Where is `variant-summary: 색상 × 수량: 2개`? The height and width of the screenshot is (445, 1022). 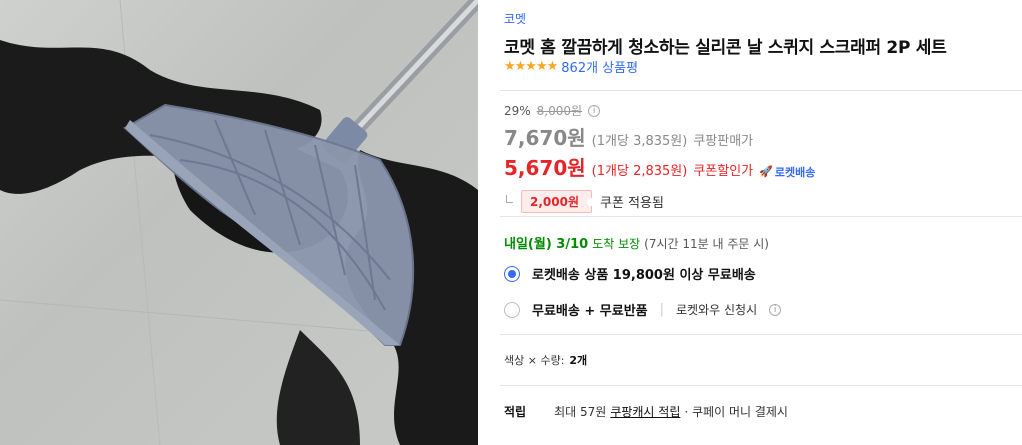 variant-summary: 색상 × 수량: 2개 is located at coordinates (545, 360).